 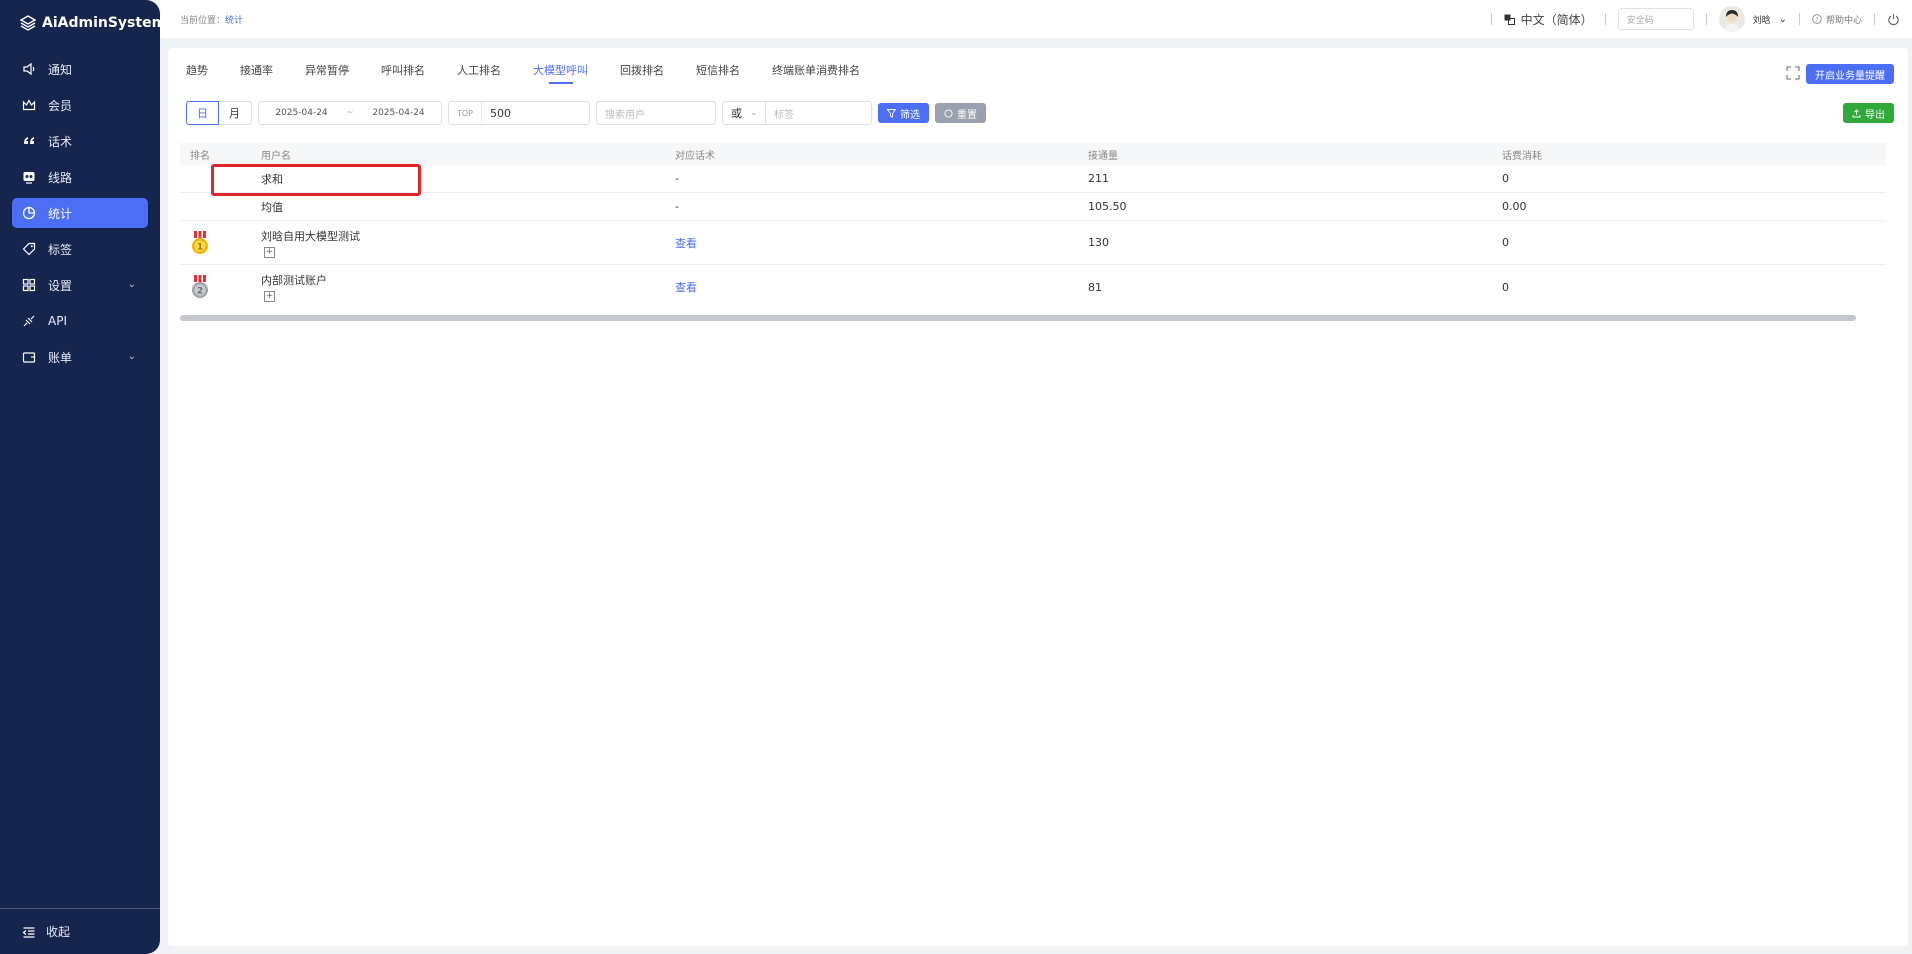 I want to click on tab-call-ranking: 呼叫排名, so click(x=403, y=73).